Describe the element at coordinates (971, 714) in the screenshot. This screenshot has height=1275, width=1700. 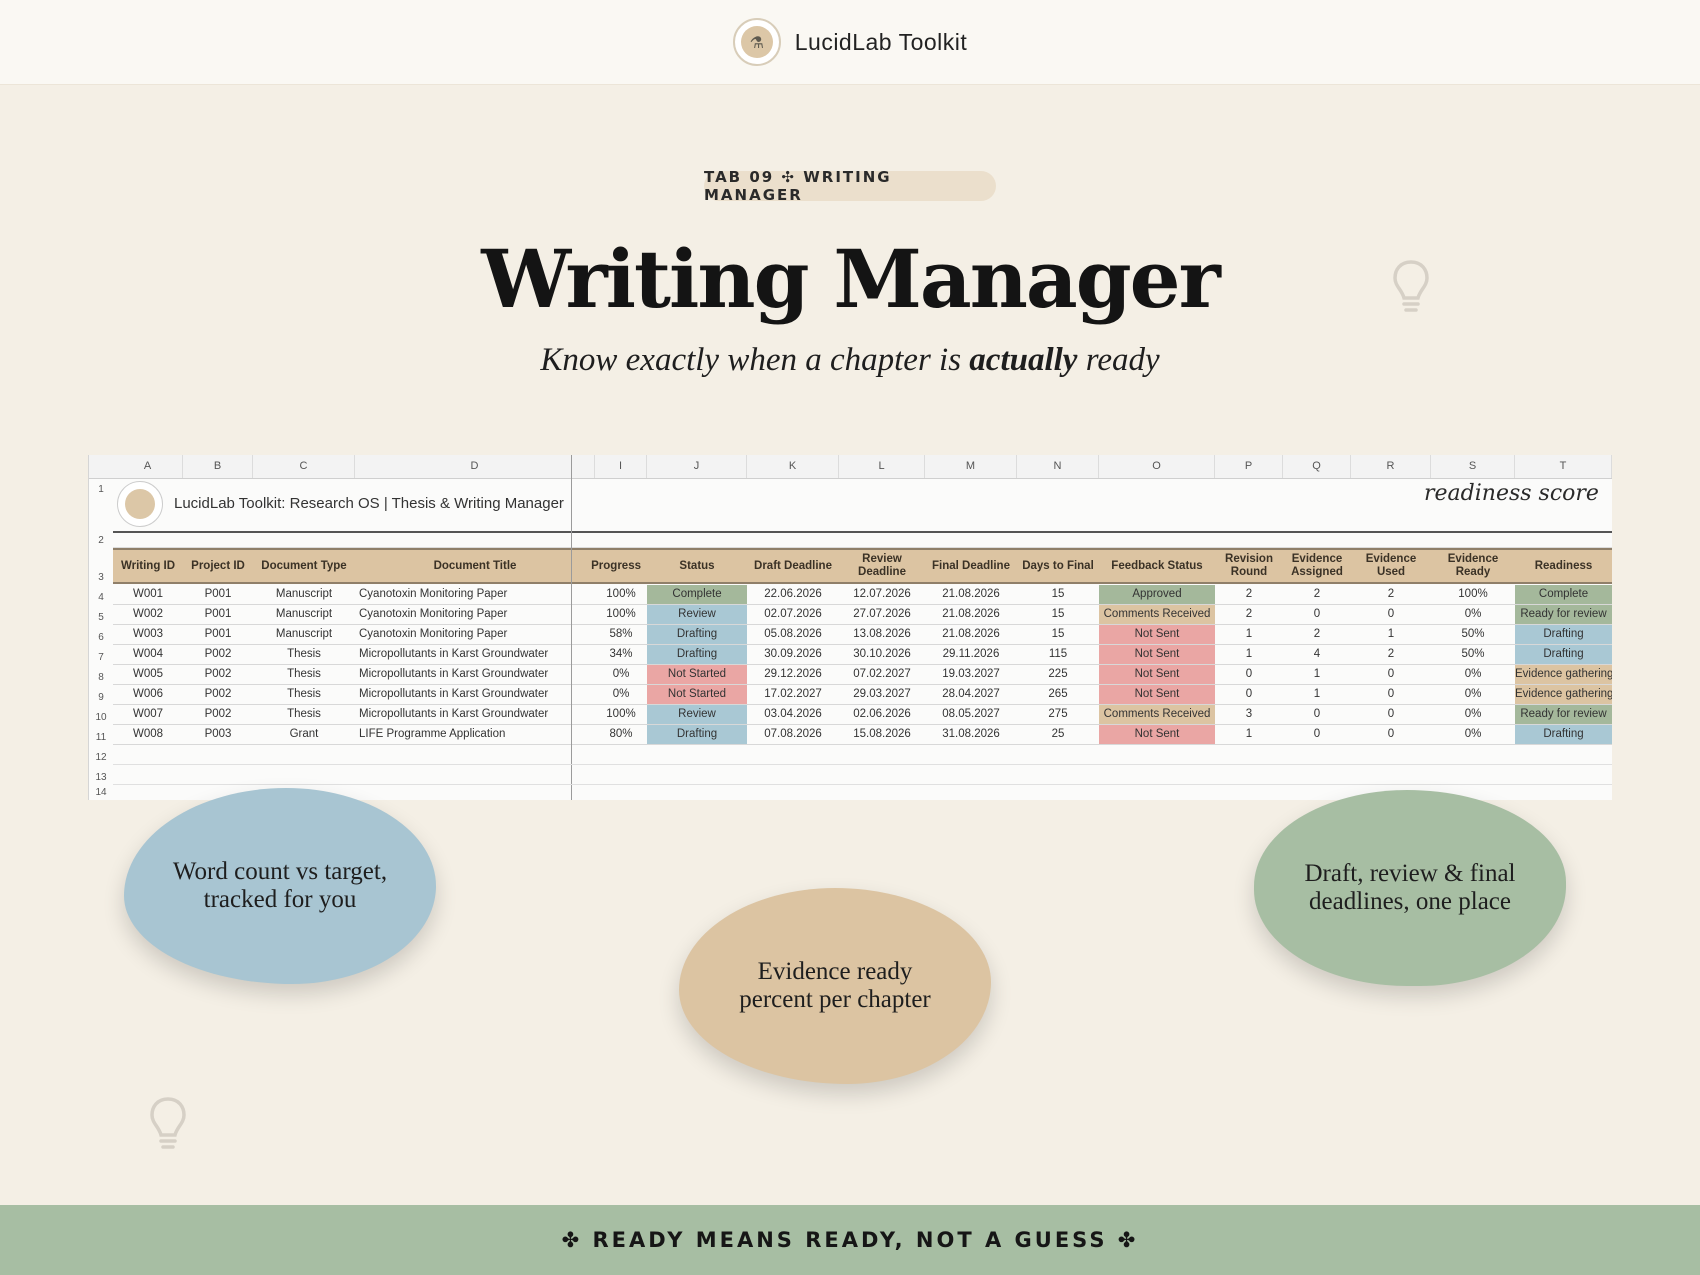
I see `table-cell: 08.05.2027` at that location.